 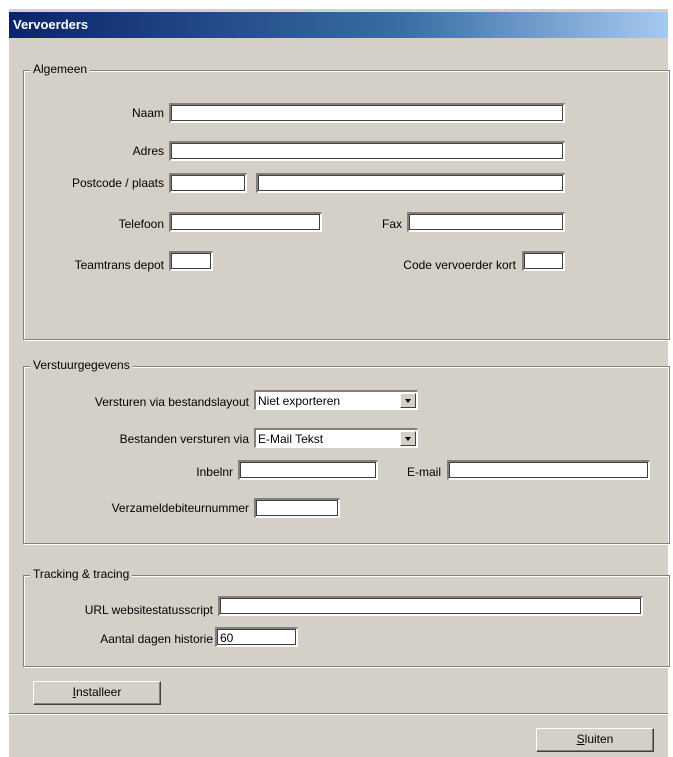 I want to click on email-label: E-mail, so click(x=423, y=472).